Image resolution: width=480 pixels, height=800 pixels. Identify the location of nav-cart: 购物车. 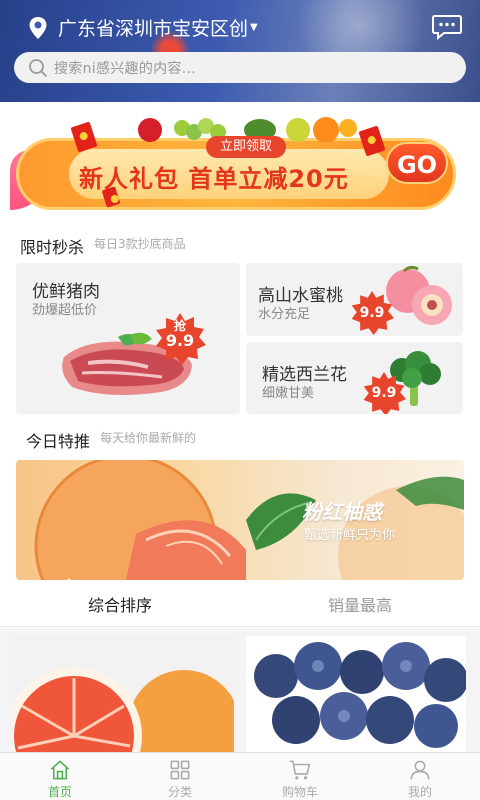
(300, 776).